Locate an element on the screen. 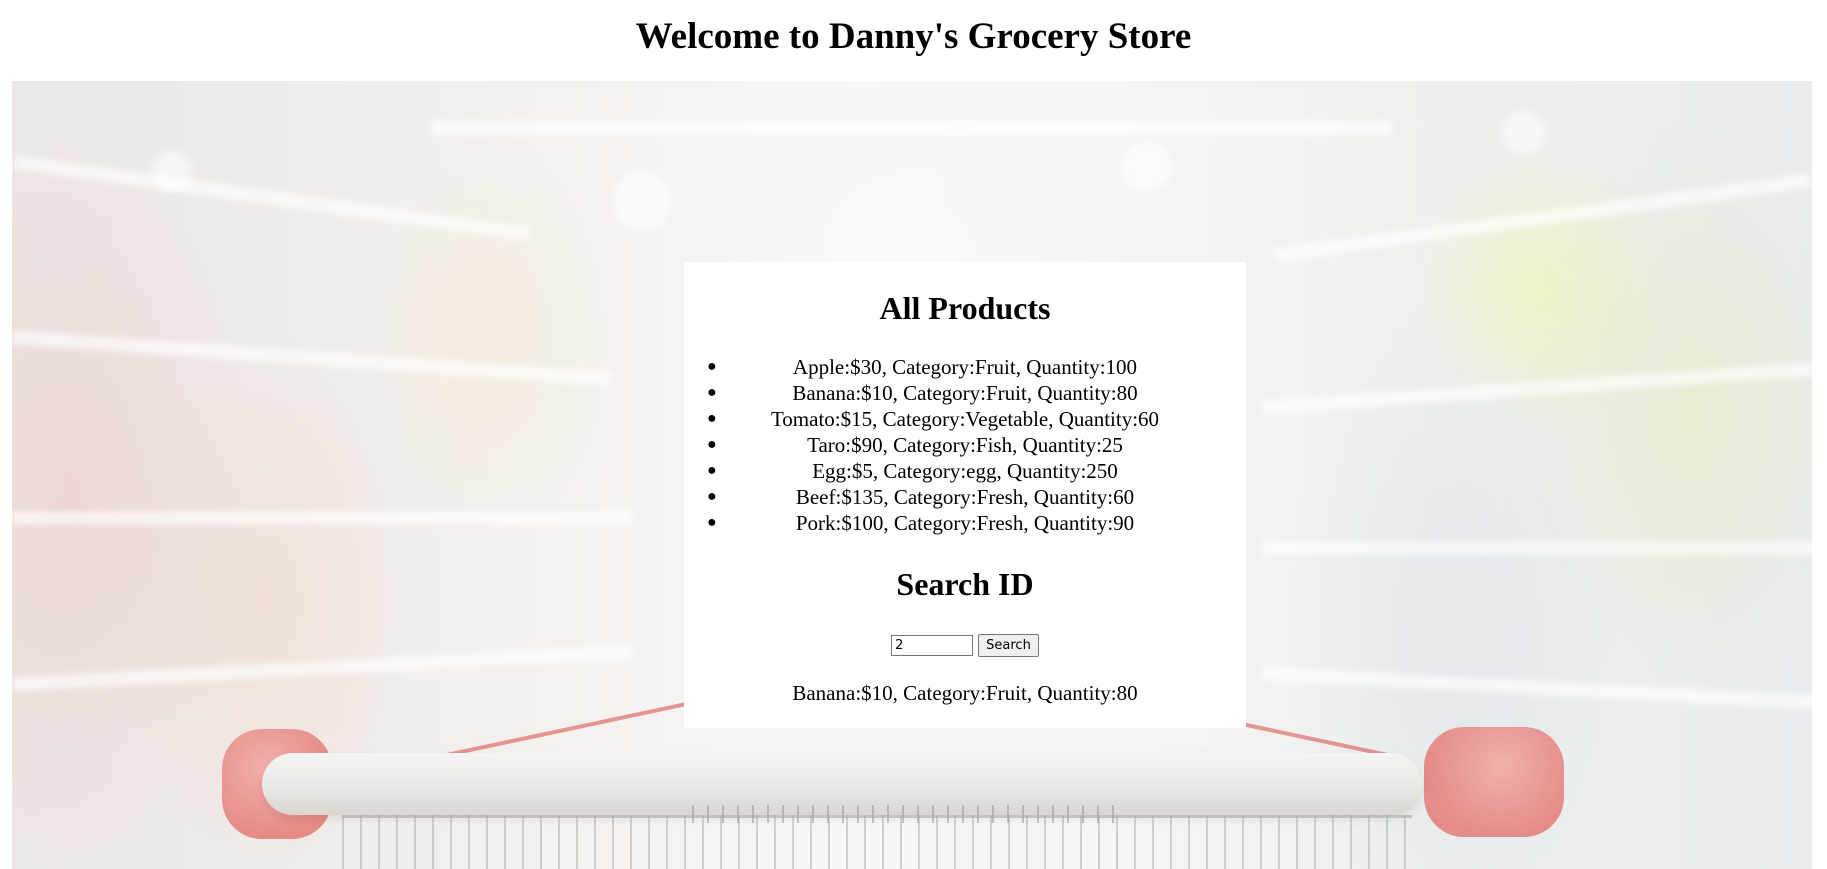 The height and width of the screenshot is (869, 1827). product-text: Egg:$5, Category:egg, Quantity:250 is located at coordinates (965, 471).